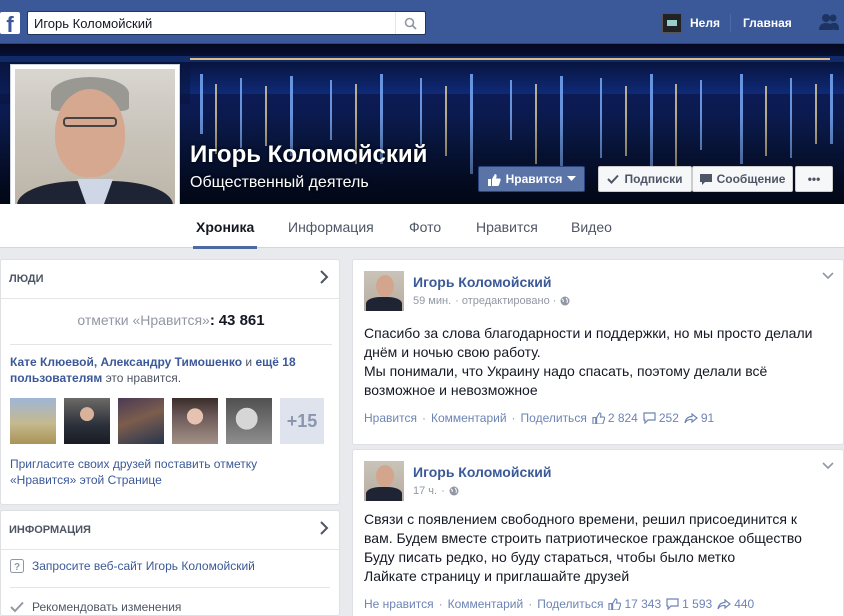  Describe the element at coordinates (143, 566) in the screenshot. I see `website-request-link: Запросите веб-сайт Игорь Коломойский` at that location.